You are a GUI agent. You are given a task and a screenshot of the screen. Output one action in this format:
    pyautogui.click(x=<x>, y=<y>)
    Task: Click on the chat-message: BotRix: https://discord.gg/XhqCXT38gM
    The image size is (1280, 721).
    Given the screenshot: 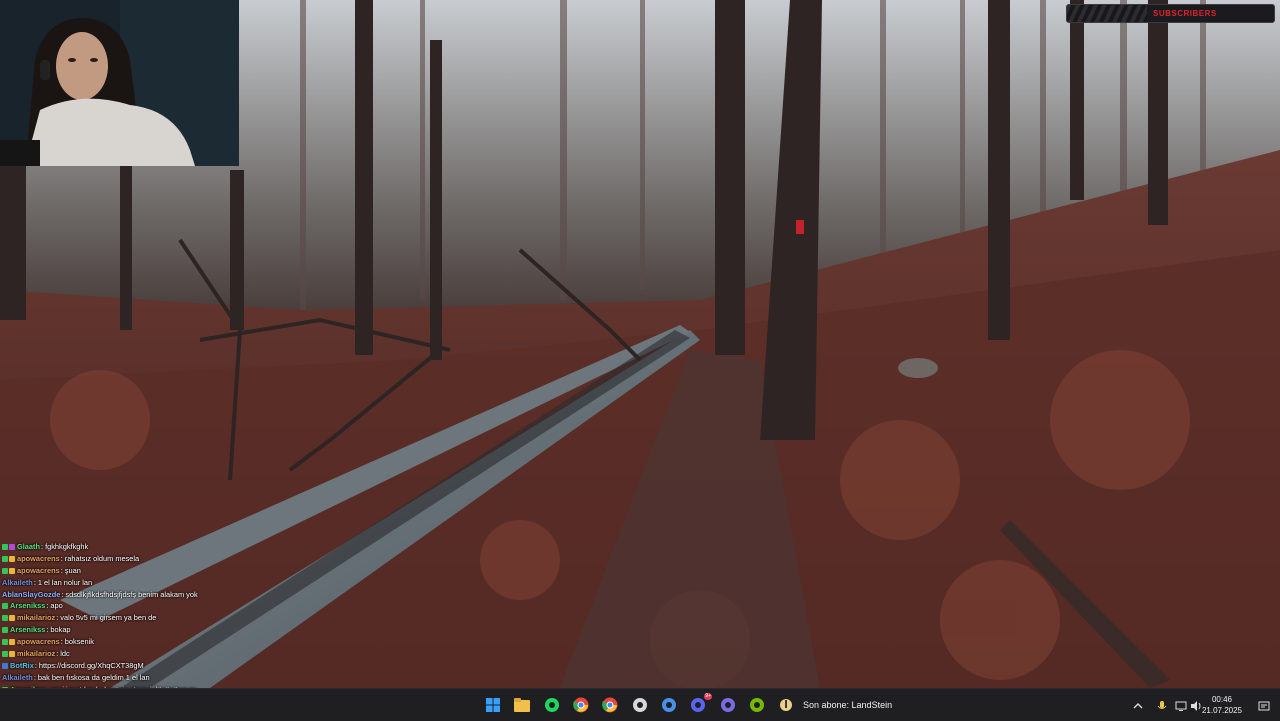 What is the action you would take?
    pyautogui.click(x=167, y=666)
    